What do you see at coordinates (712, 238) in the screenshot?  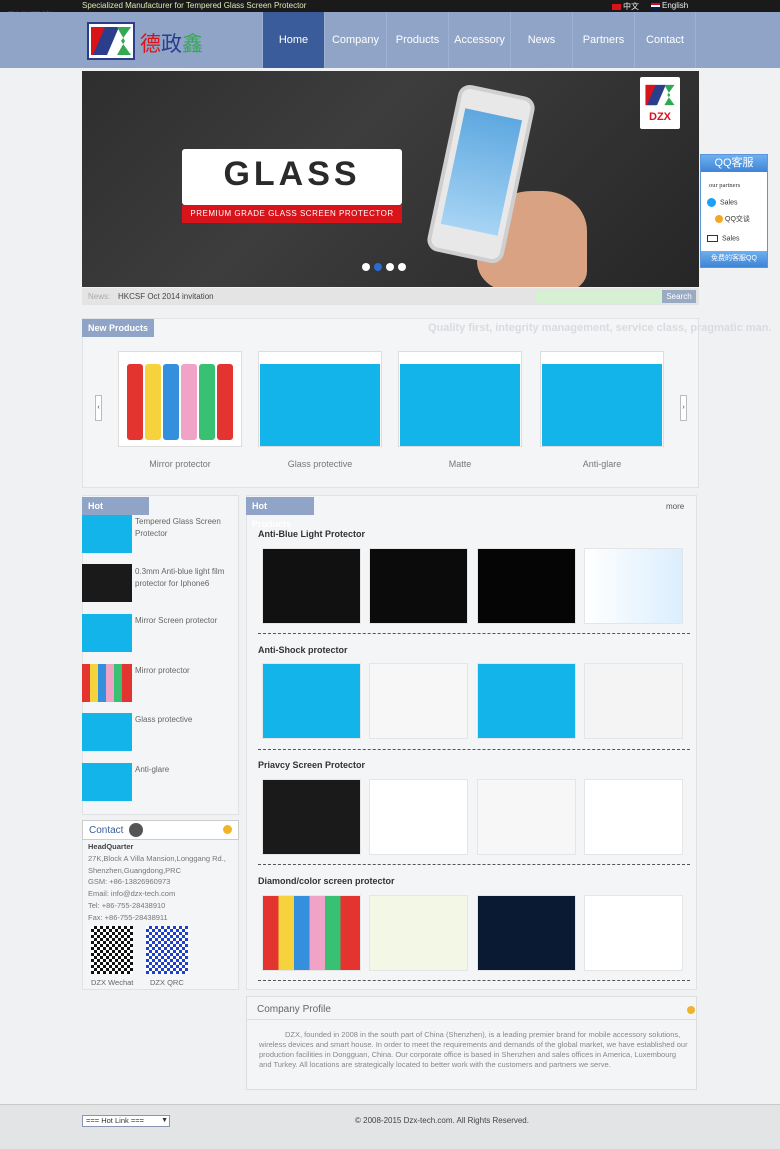 I see `mail-icon` at bounding box center [712, 238].